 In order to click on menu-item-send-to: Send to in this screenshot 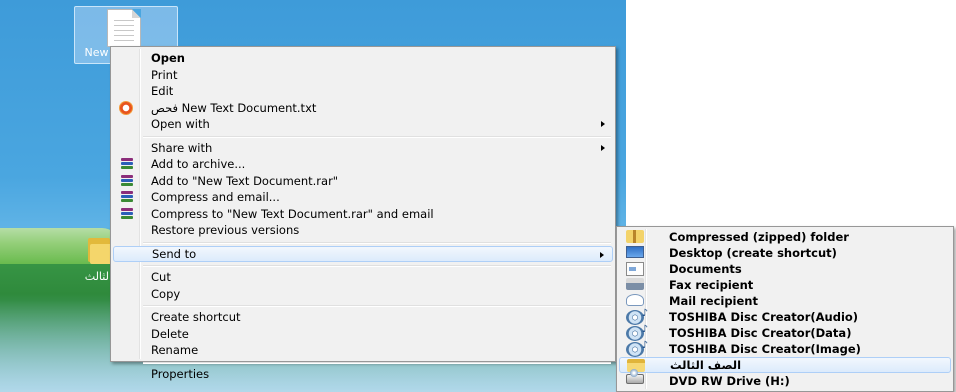, I will do `click(363, 253)`.